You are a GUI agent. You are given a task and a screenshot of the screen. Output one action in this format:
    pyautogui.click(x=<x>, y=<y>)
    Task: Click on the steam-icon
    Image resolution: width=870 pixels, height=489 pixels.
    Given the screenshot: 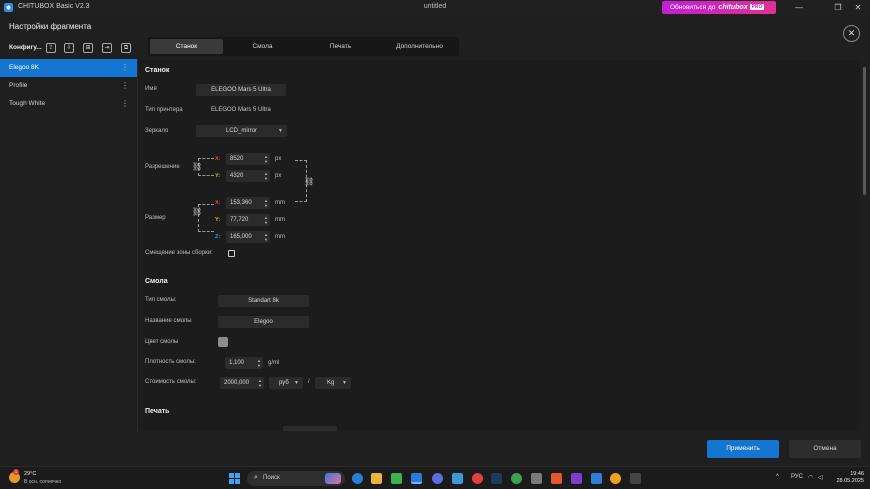 What is the action you would take?
    pyautogui.click(x=496, y=478)
    